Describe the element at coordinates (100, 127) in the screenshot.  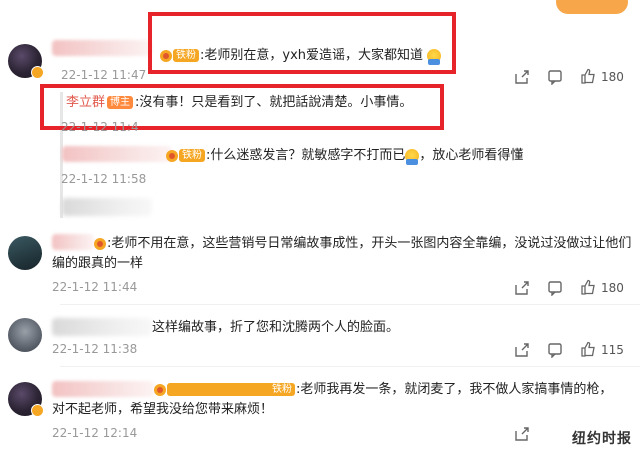
I see `timestamp: 22-1-12 11:4` at that location.